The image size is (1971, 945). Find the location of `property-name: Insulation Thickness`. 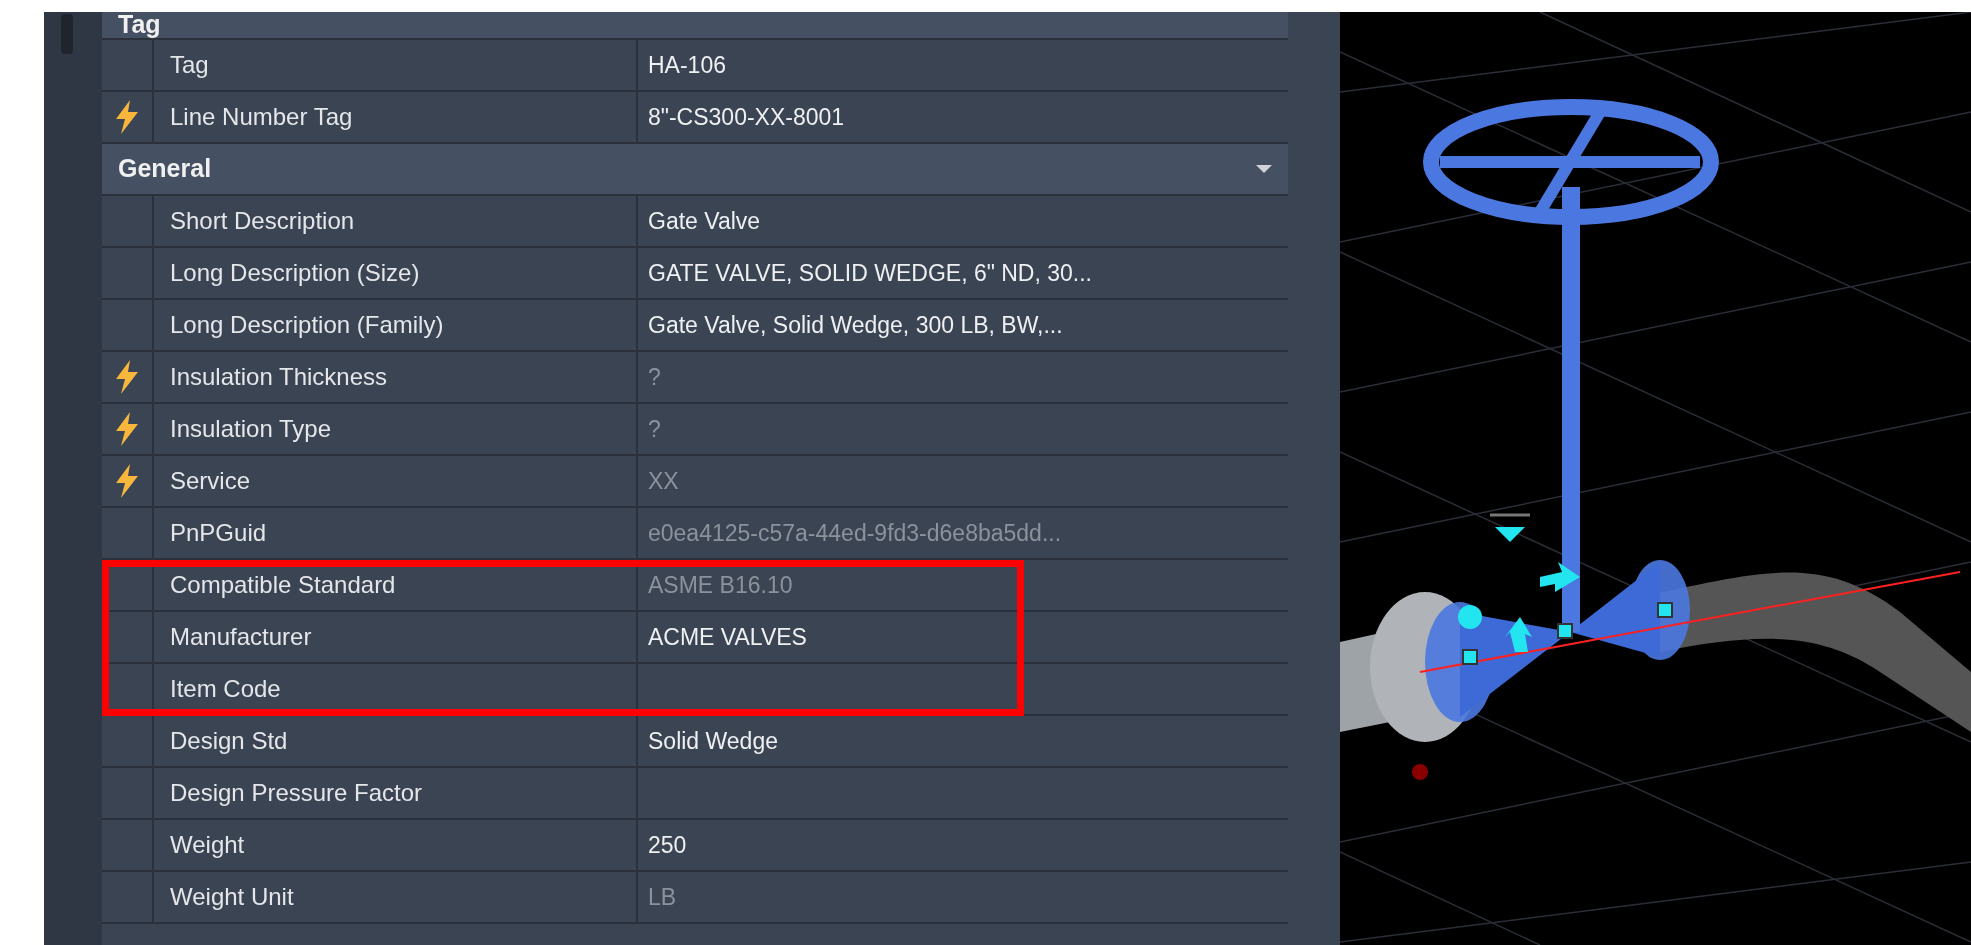

property-name: Insulation Thickness is located at coordinates (395, 377).